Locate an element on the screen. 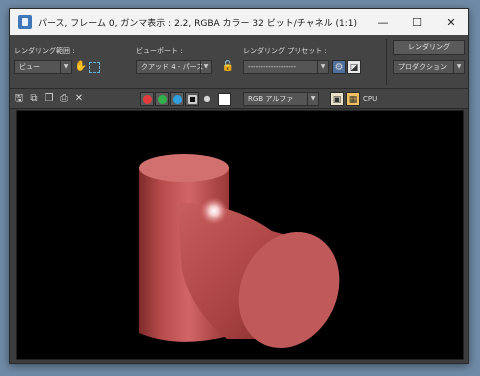 The height and width of the screenshot is (376, 480). red-channel-toggle is located at coordinates (147, 99).